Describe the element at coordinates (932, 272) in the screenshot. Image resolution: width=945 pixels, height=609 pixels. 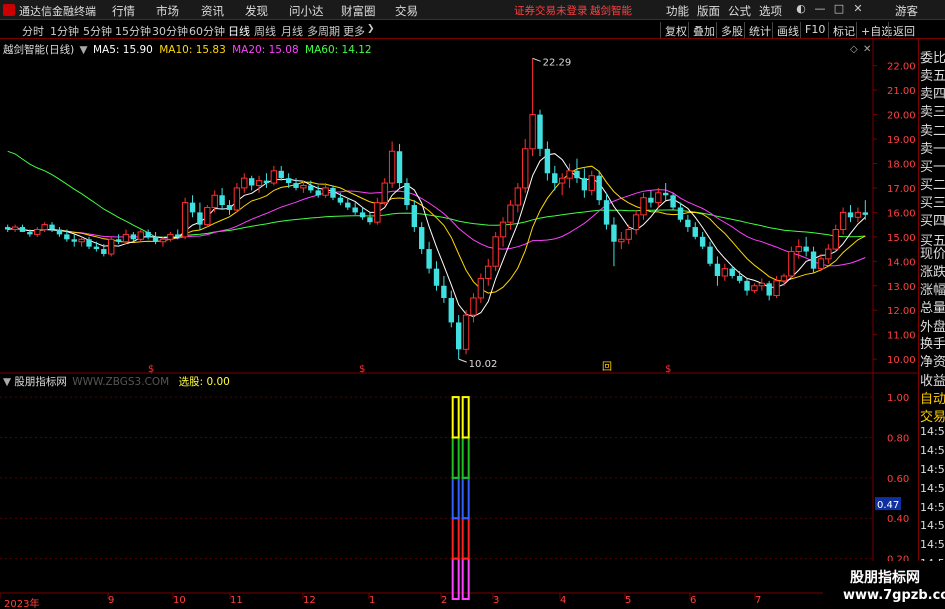
I see `side-panel-item: 涨跌` at that location.